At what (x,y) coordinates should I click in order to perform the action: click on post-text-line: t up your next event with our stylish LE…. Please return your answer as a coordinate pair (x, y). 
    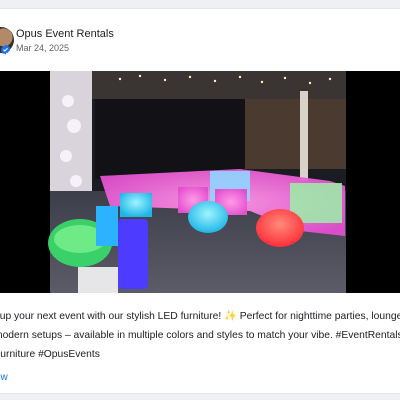
    Looking at the image, I should click on (200, 316).